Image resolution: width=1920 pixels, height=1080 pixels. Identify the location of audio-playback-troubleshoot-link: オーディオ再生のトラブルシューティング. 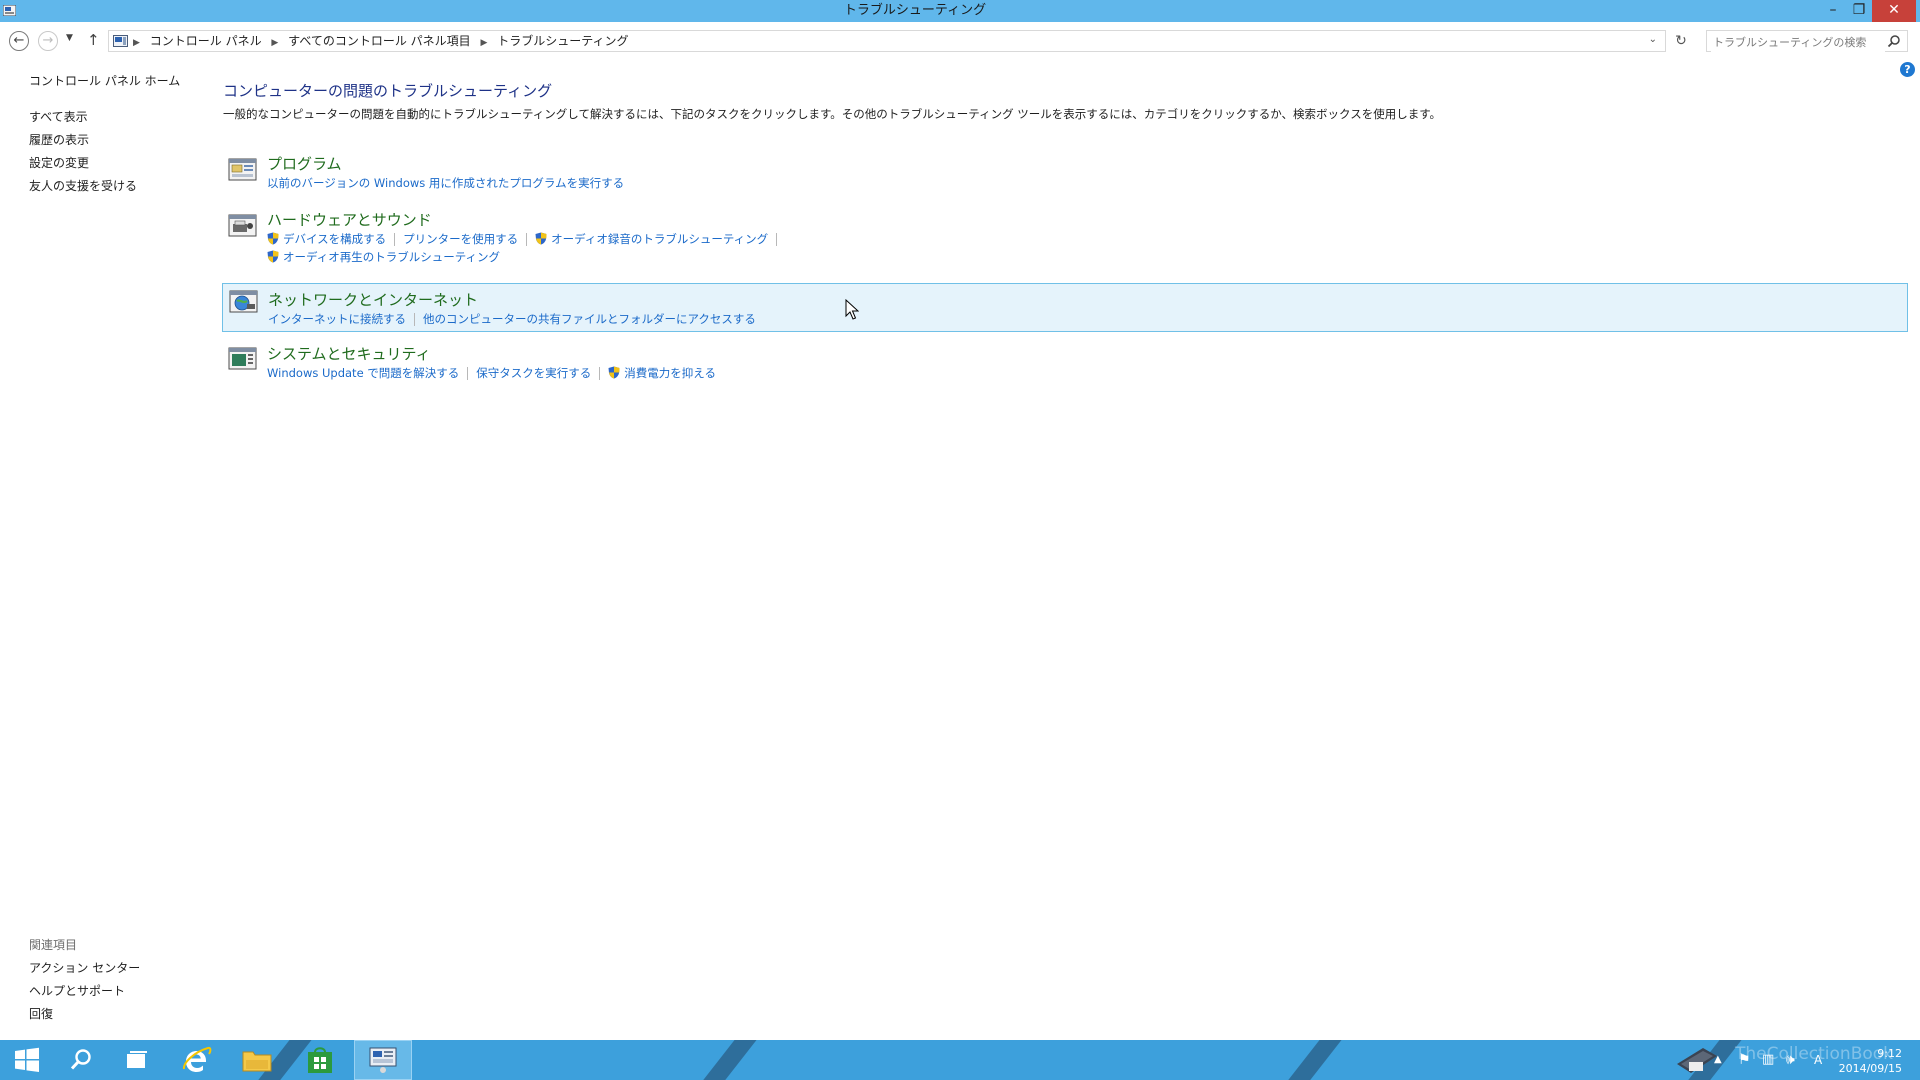
(383, 257).